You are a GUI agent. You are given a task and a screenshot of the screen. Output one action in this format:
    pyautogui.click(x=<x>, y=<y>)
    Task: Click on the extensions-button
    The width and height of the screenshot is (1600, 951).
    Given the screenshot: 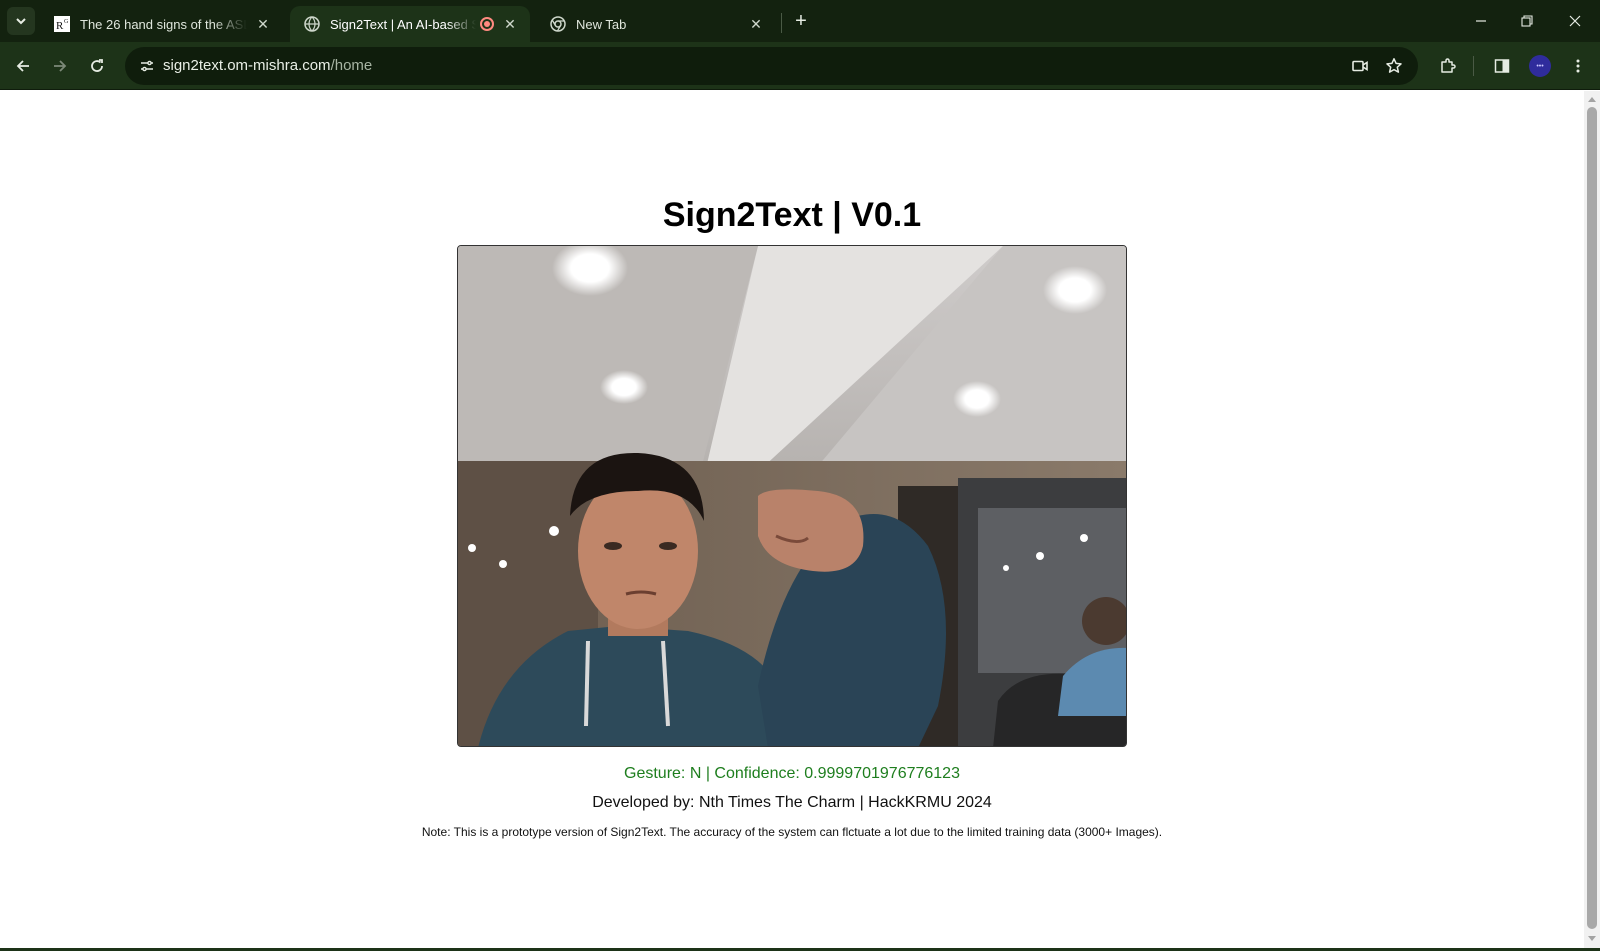 What is the action you would take?
    pyautogui.click(x=1448, y=66)
    